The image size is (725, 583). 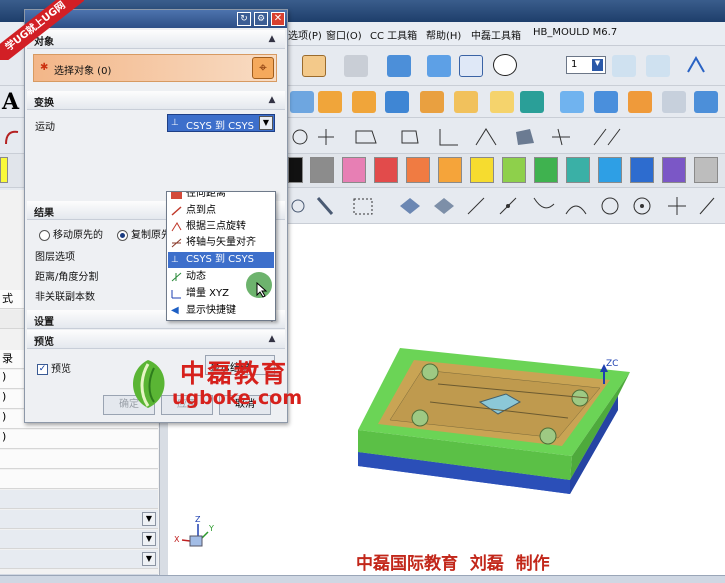 I want to click on color-swatch-purple, so click(x=674, y=170).